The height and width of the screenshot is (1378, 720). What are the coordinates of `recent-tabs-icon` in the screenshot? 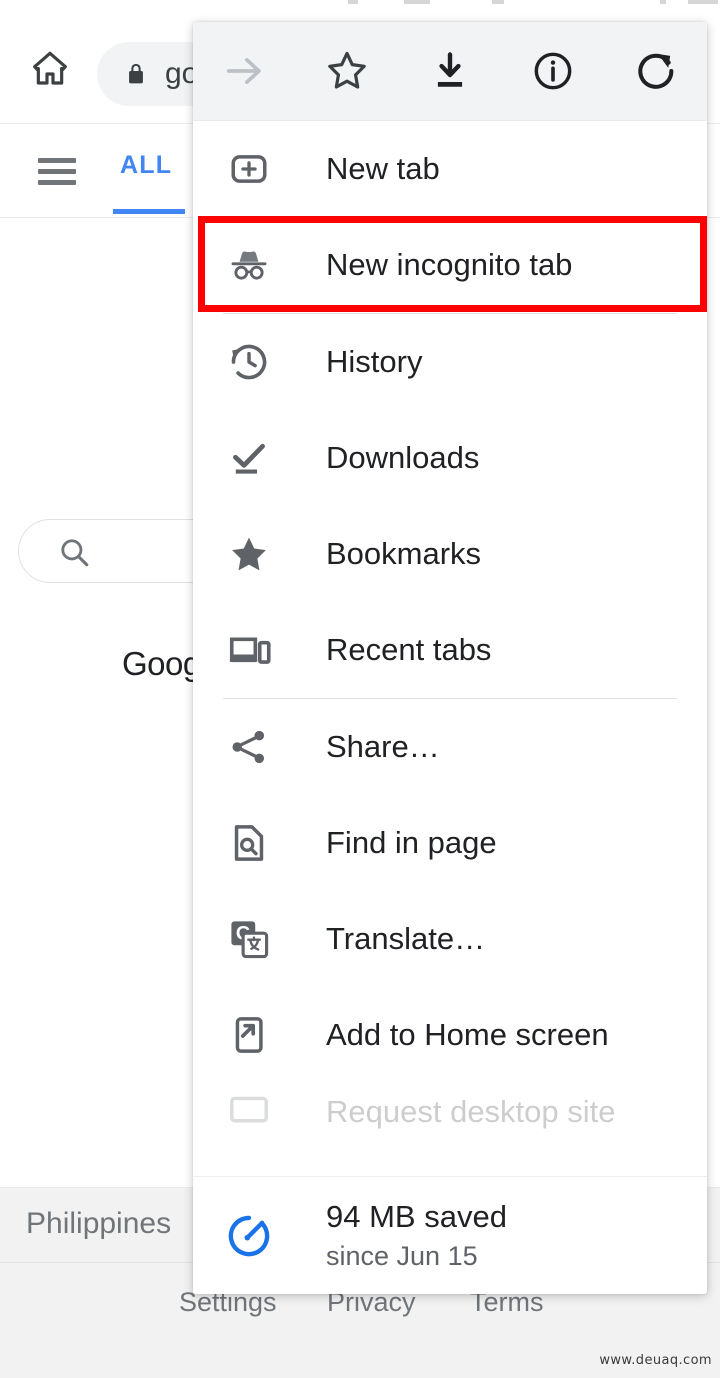 It's located at (249, 650).